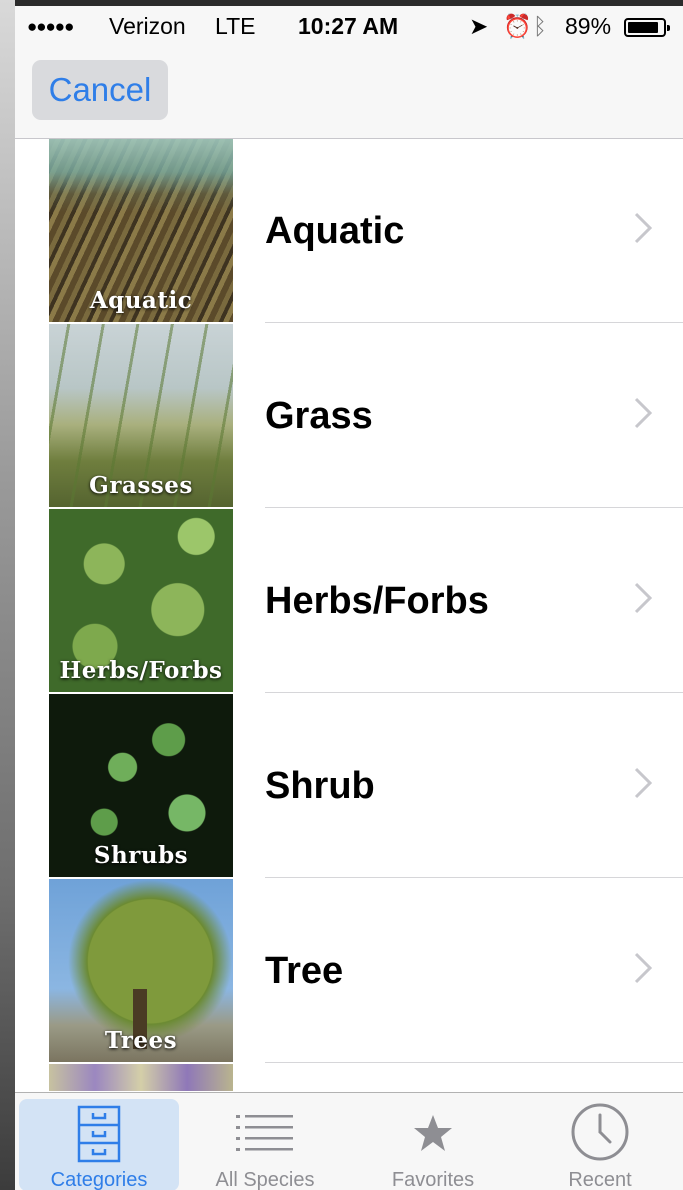  I want to click on battery-percent: 89%, so click(588, 26).